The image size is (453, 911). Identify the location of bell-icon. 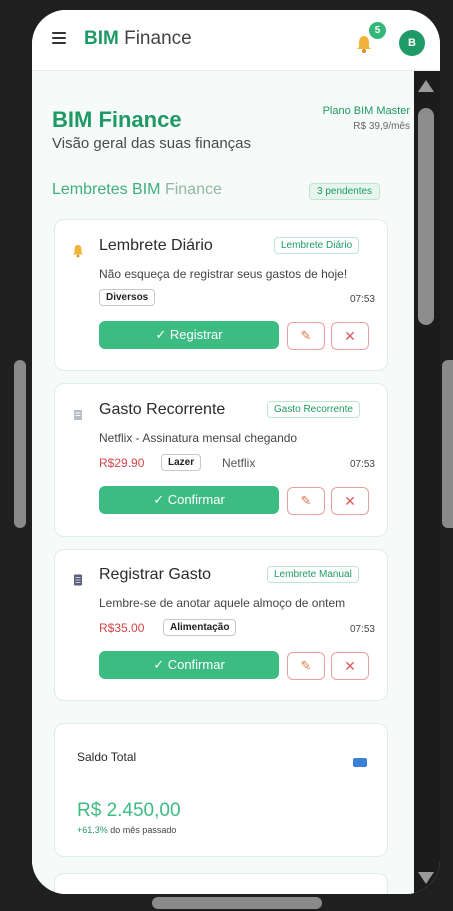
(78, 251).